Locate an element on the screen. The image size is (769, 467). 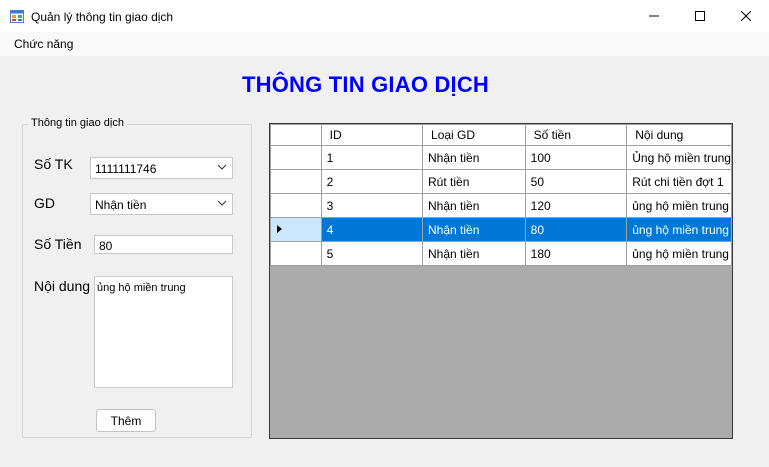
cell-noi-dung: Rút chi tiền đợt 1 is located at coordinates (679, 181).